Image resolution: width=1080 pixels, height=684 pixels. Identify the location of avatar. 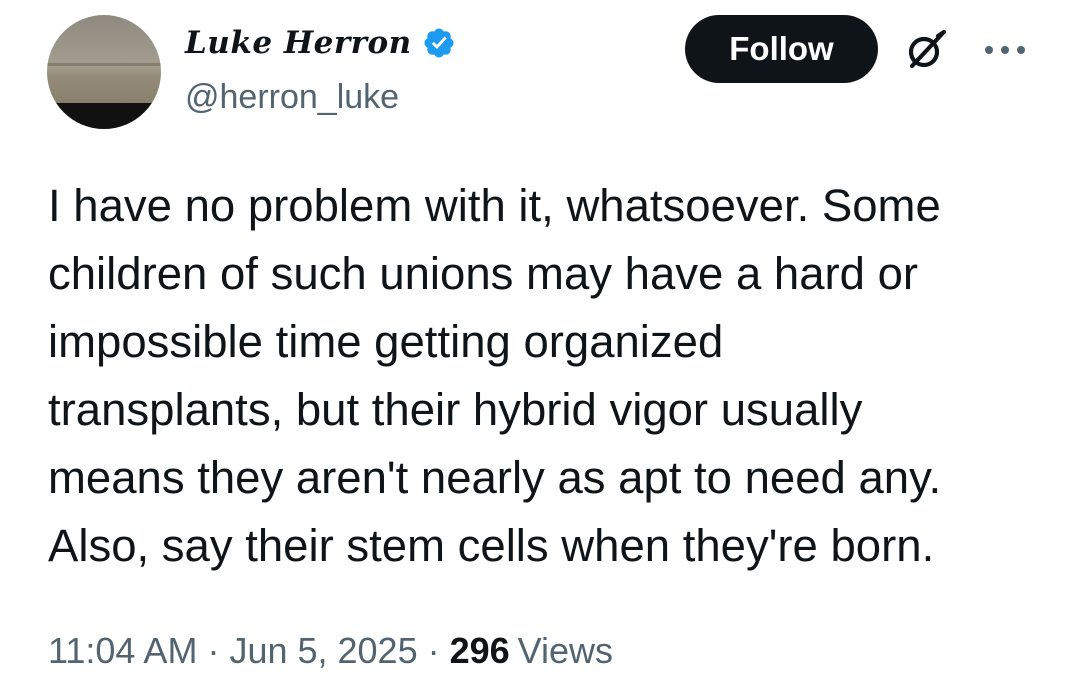
(104, 72).